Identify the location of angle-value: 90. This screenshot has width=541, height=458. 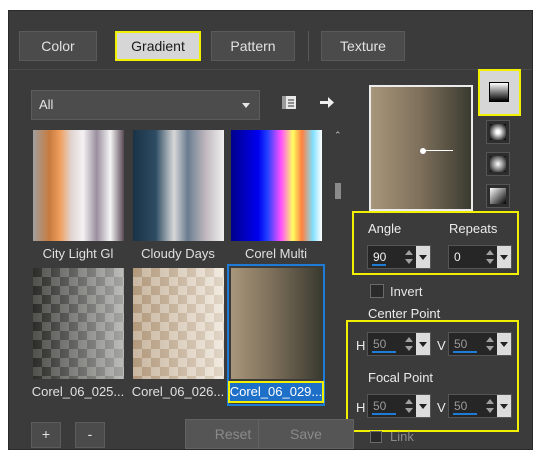
(380, 257).